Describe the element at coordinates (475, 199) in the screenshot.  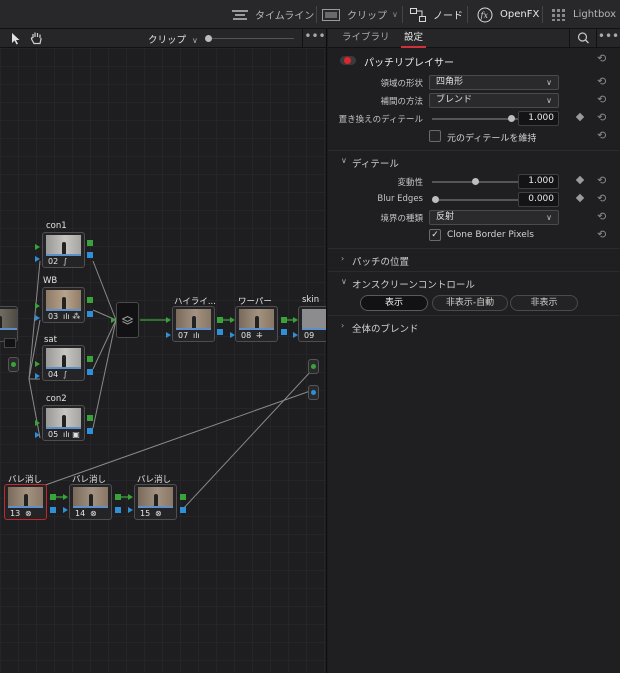
I see `blur-edges-slider` at that location.